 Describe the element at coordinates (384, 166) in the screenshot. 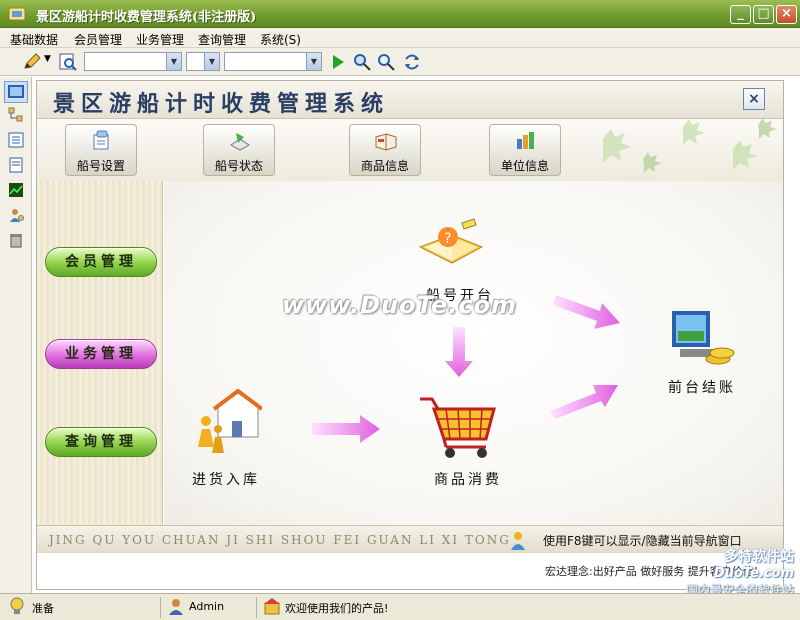

I see `product-info-label: 商品信息` at that location.